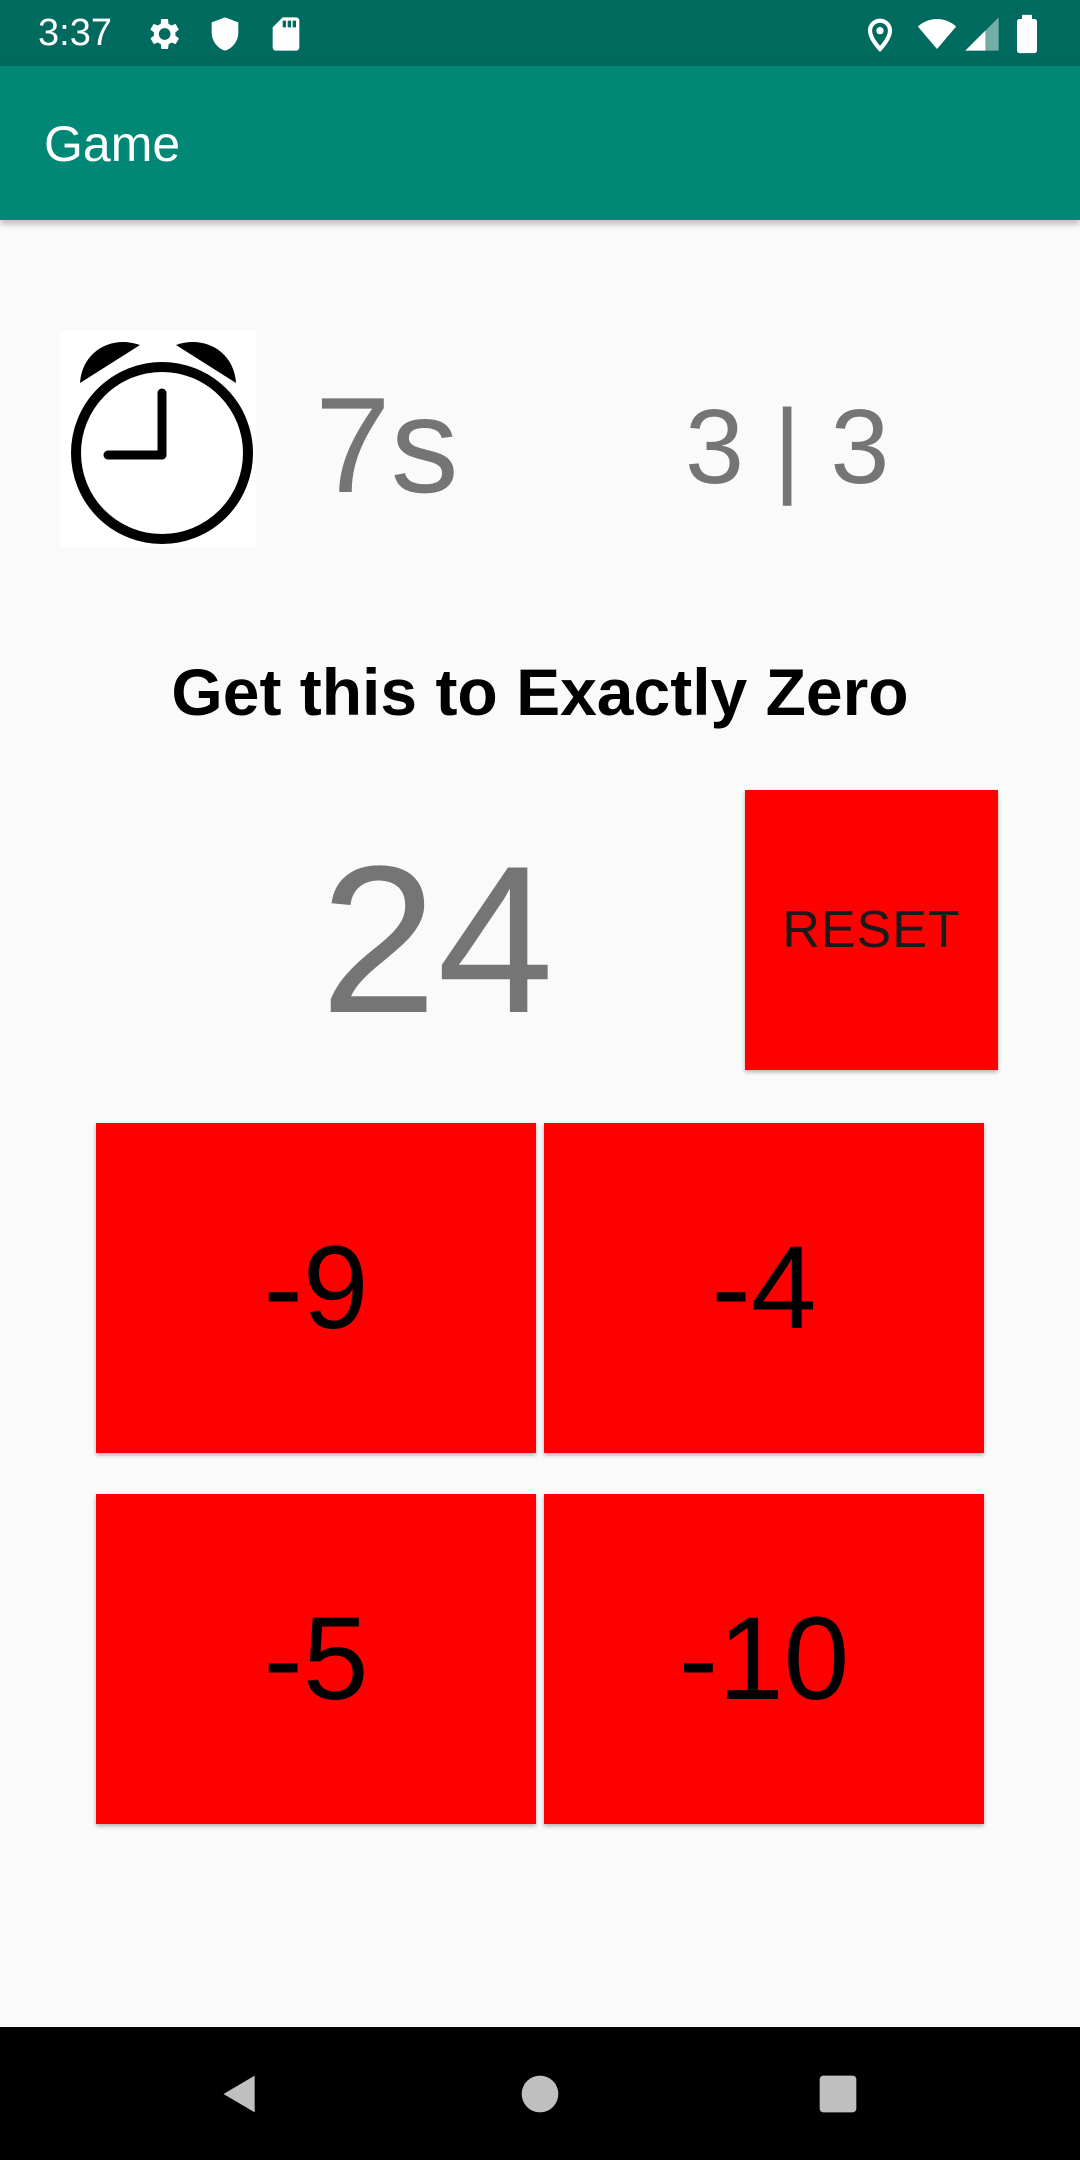 The width and height of the screenshot is (1080, 2160). What do you see at coordinates (871, 930) in the screenshot?
I see `reset-button: RESET` at bounding box center [871, 930].